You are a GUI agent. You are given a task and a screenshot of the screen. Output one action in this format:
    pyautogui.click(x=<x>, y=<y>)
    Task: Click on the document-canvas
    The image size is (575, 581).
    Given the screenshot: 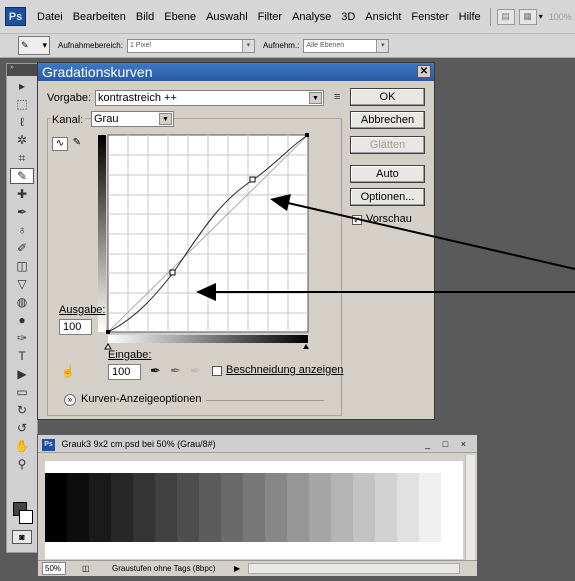 What is the action you would take?
    pyautogui.click(x=254, y=510)
    